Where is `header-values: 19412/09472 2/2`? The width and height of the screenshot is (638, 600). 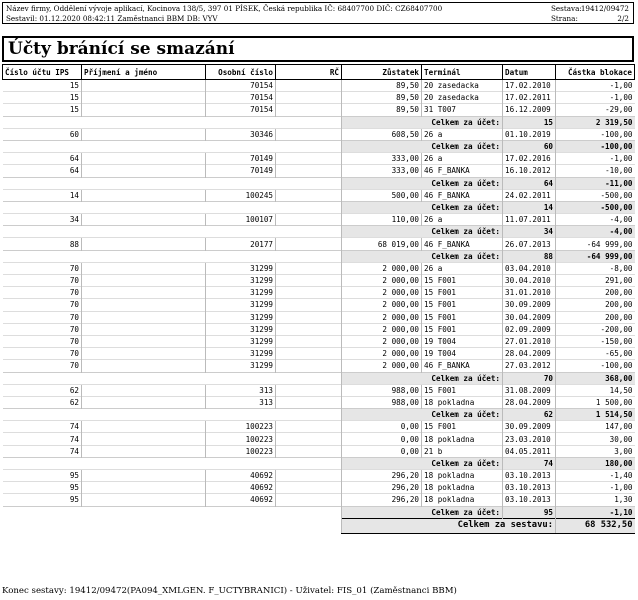
header-values: 19412/09472 2/2 is located at coordinates (605, 13).